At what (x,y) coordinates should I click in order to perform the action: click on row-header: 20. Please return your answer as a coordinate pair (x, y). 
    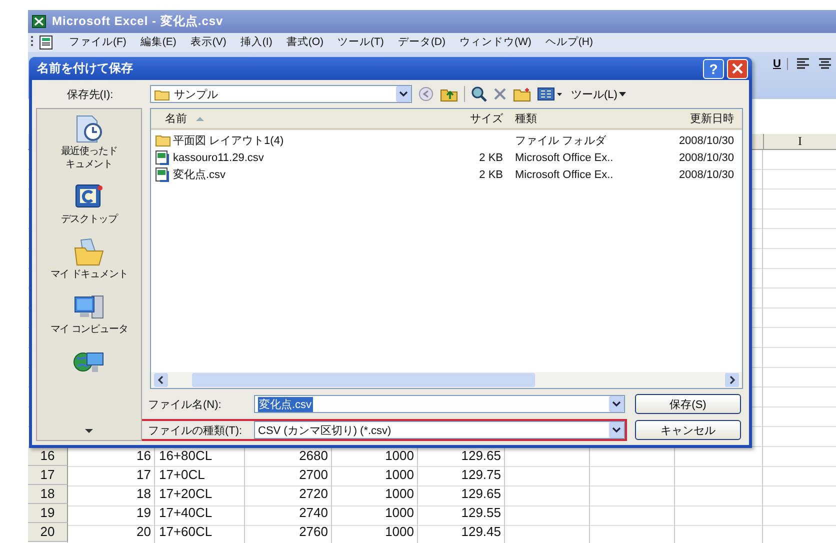
    Looking at the image, I should click on (48, 532).